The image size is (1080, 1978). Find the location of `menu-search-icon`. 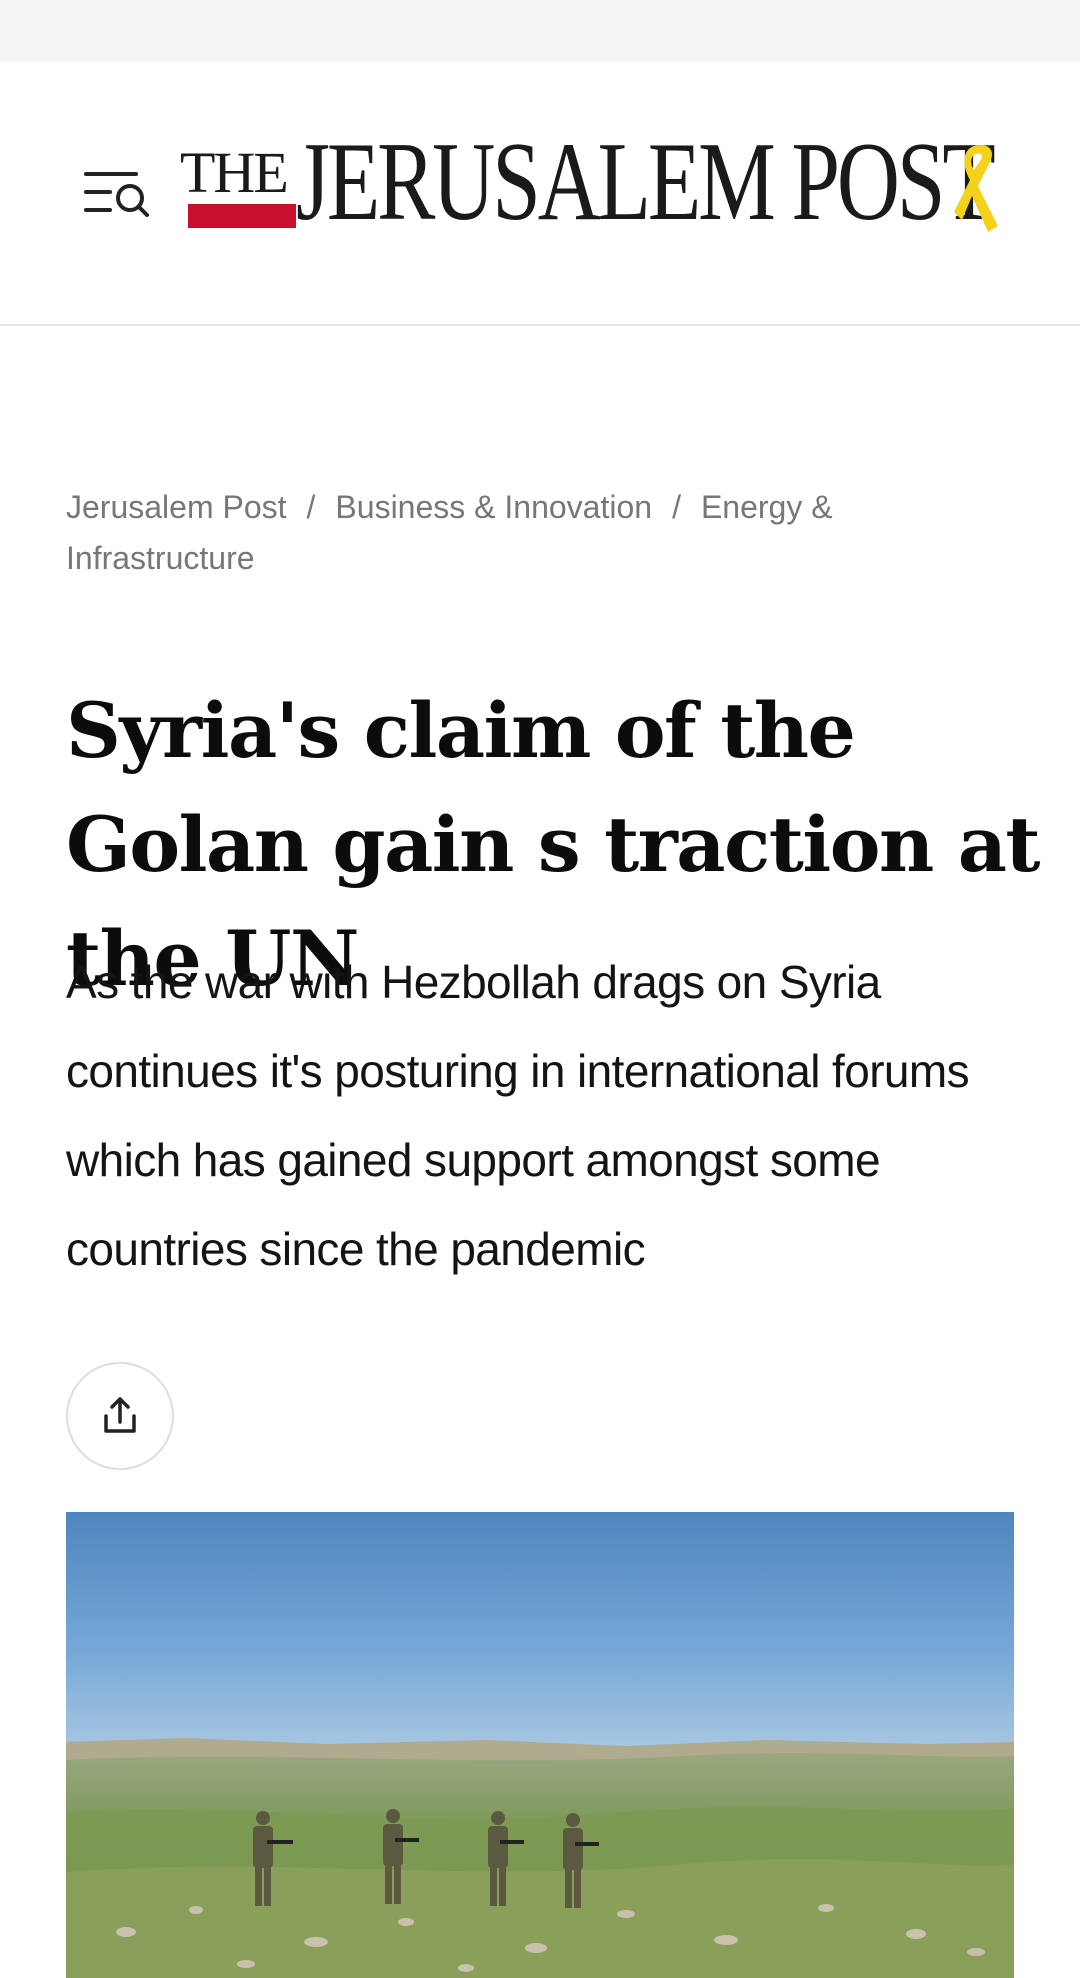

menu-search-icon is located at coordinates (116, 194).